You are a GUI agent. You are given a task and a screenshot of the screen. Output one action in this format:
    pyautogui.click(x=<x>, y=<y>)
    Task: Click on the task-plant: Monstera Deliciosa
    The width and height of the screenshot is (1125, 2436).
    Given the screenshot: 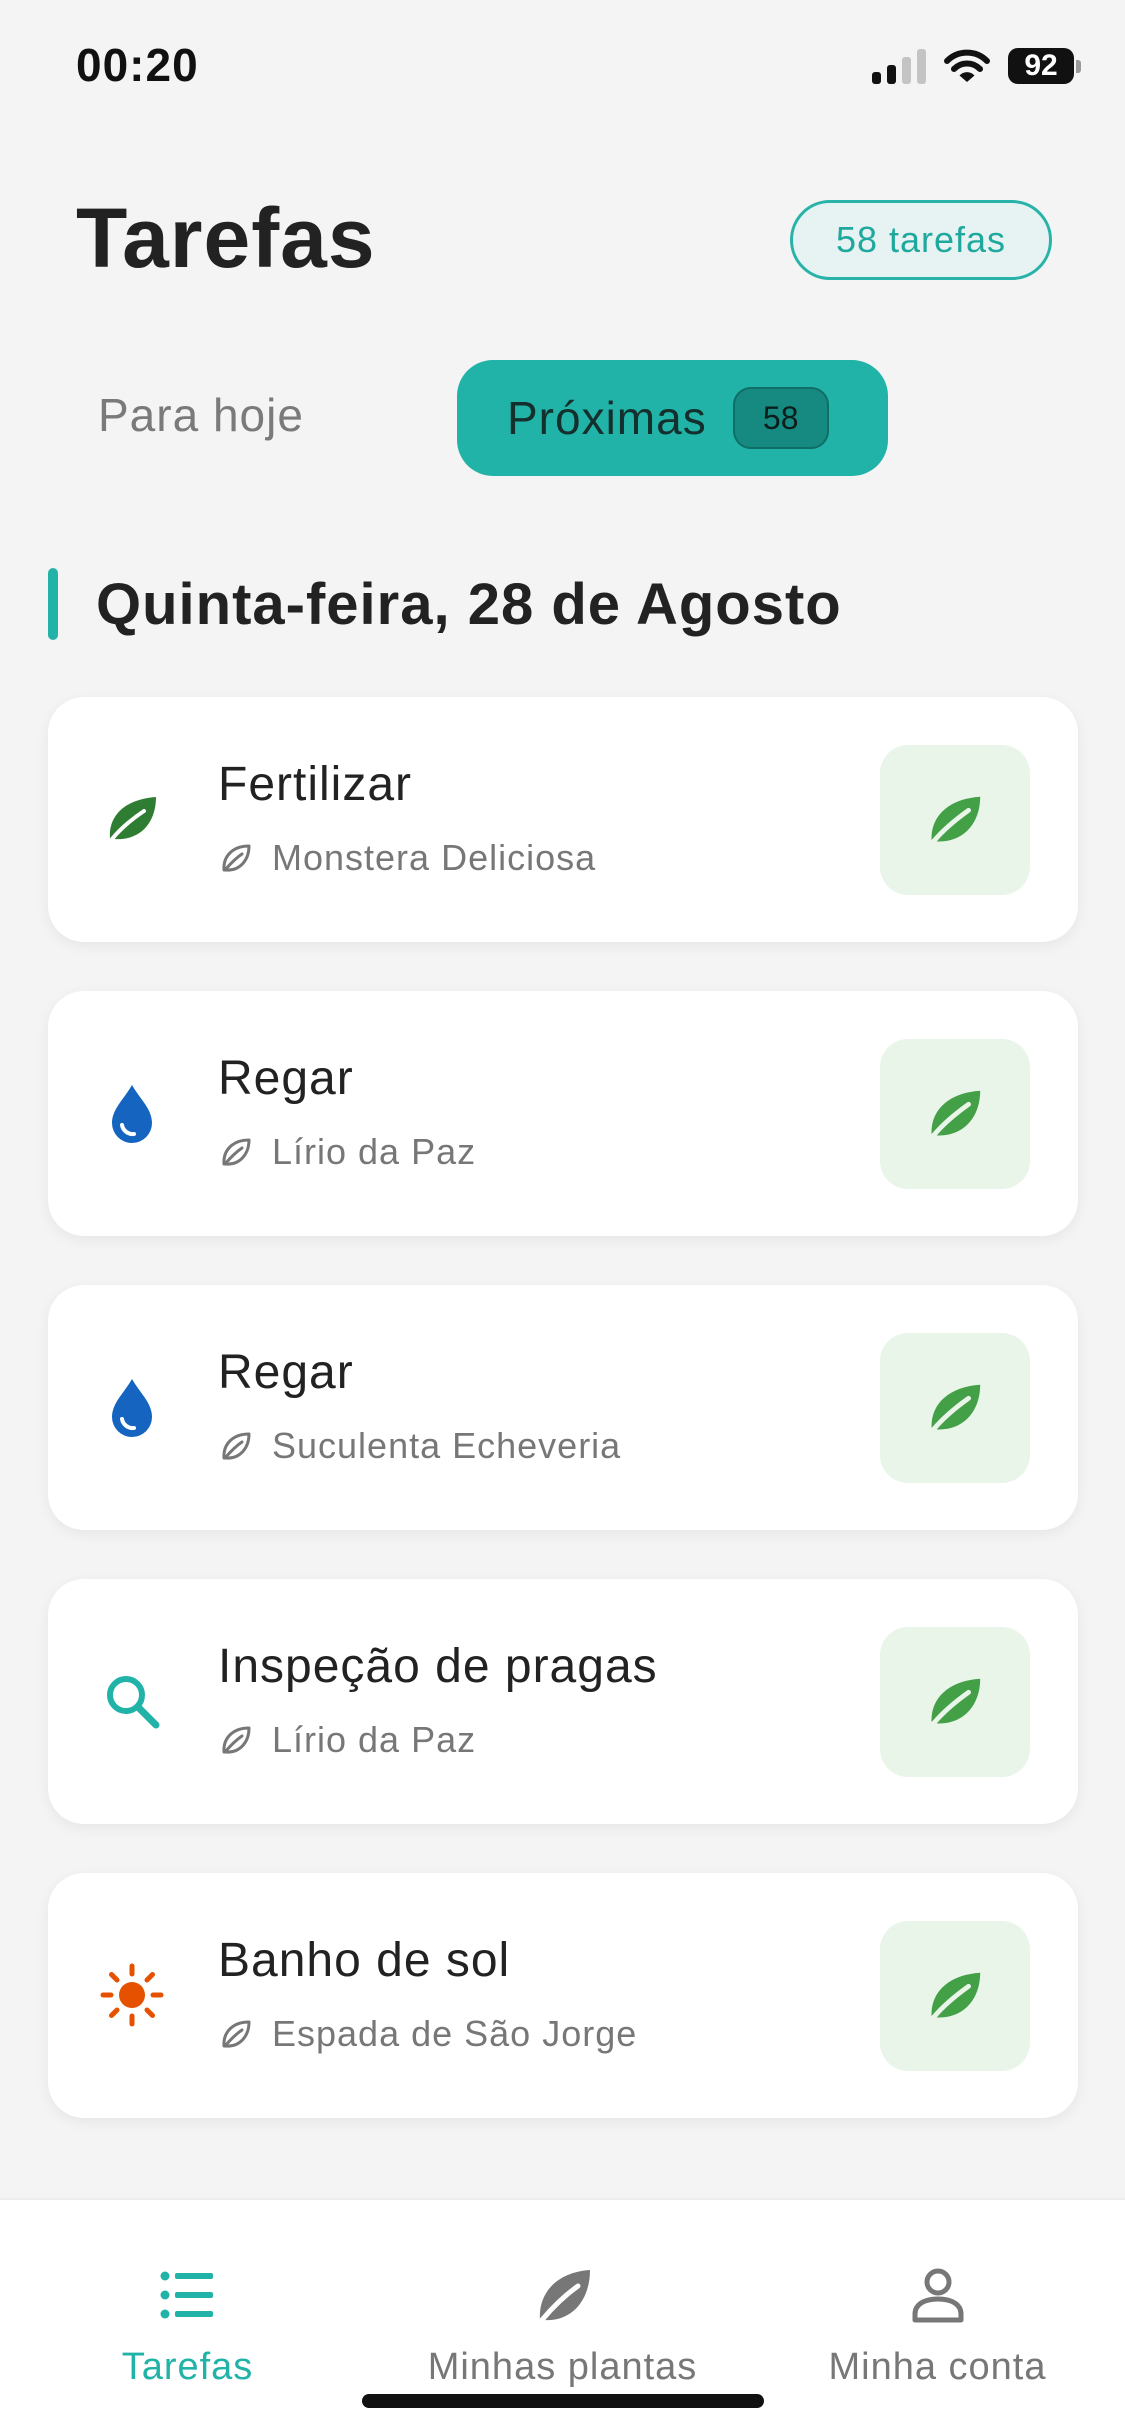 What is the action you would take?
    pyautogui.click(x=407, y=858)
    